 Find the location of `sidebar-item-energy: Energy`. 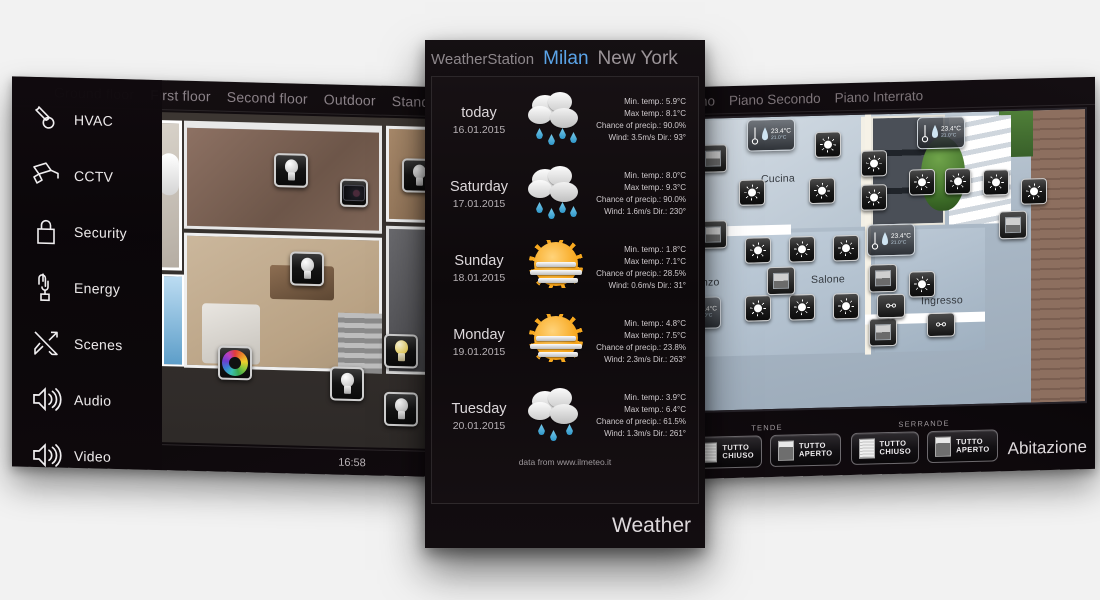

sidebar-item-energy: Energy is located at coordinates (87, 288).